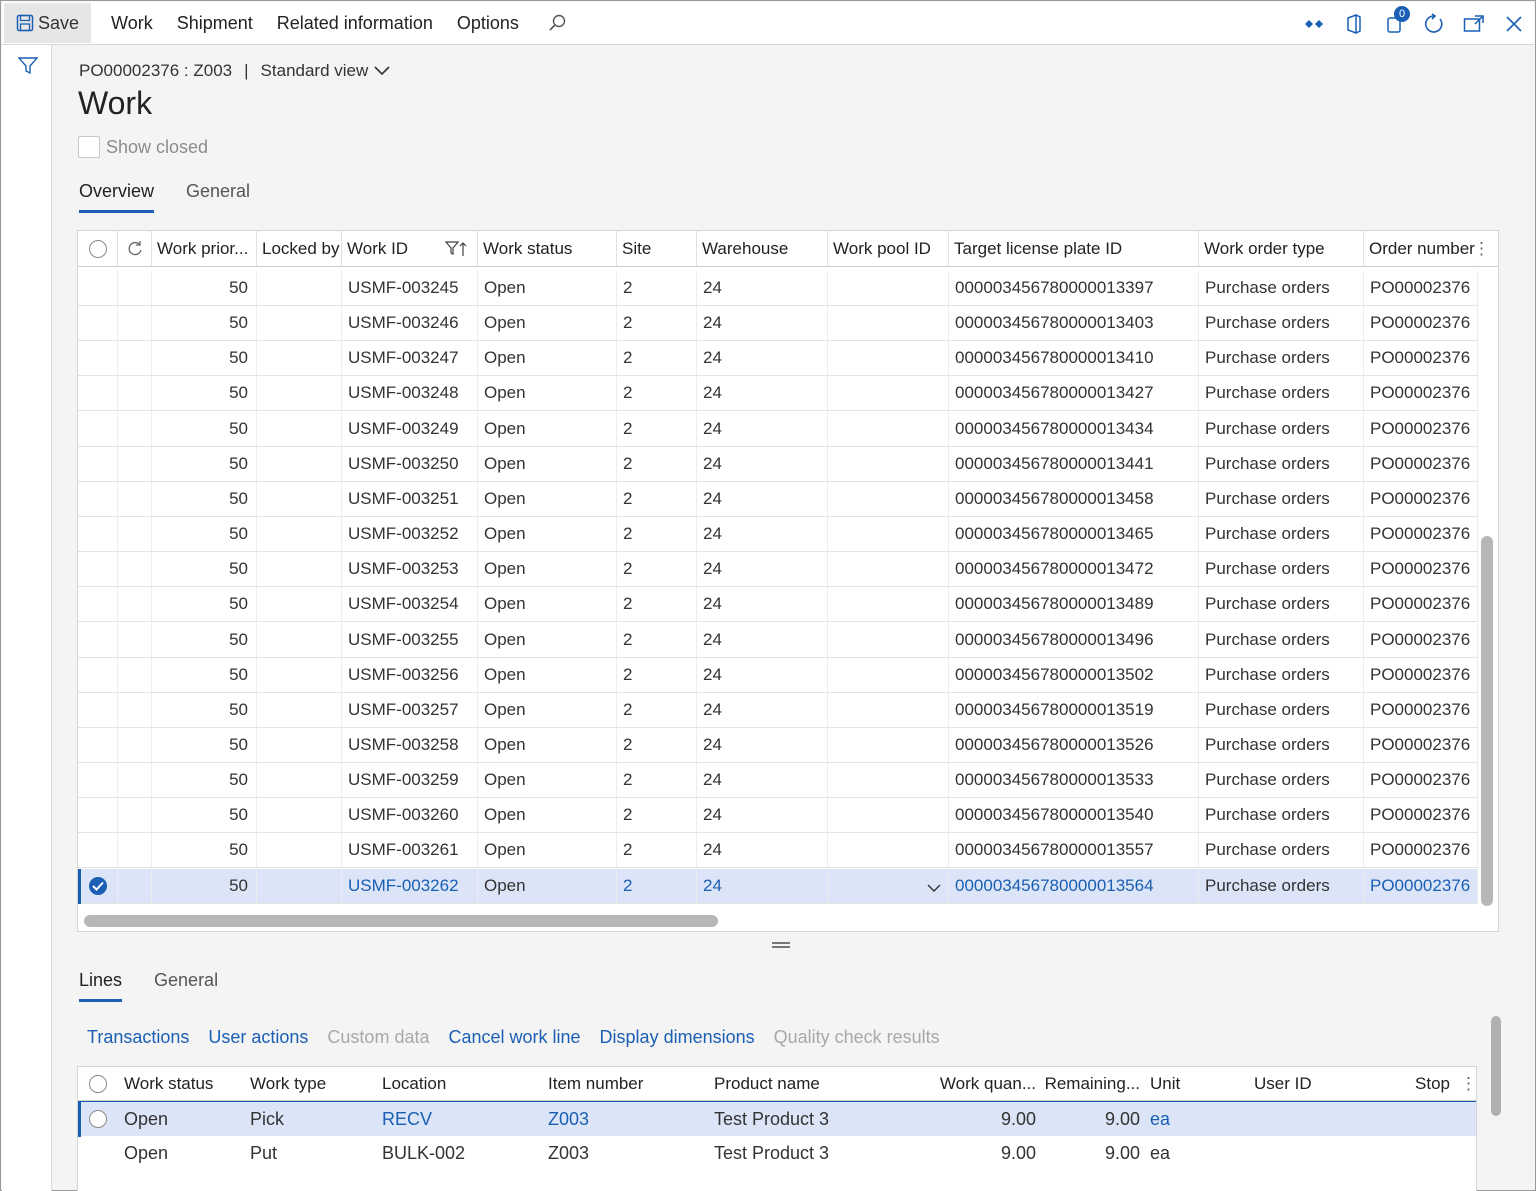 The image size is (1536, 1191). What do you see at coordinates (215, 23) in the screenshot?
I see `menu-shipment: Shipment` at bounding box center [215, 23].